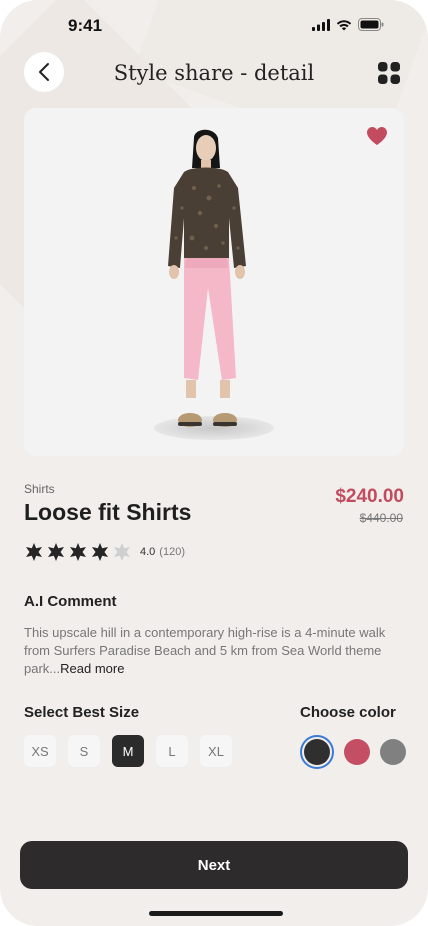  Describe the element at coordinates (389, 73) in the screenshot. I see `grid-menu-icon` at that location.